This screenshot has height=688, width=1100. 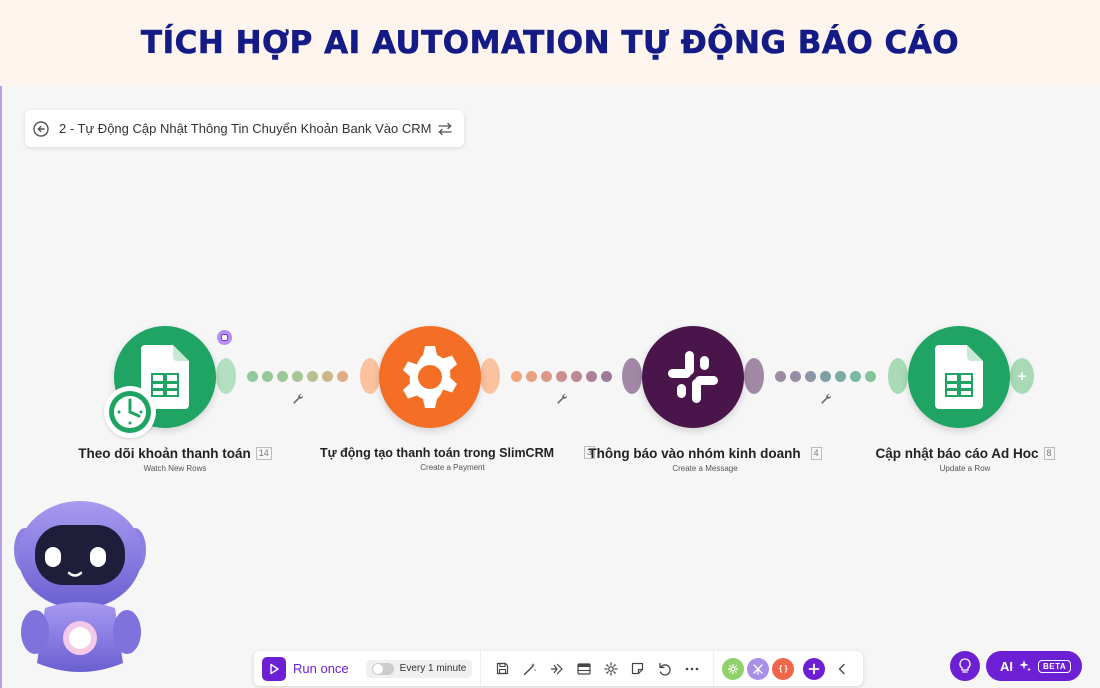 I want to click on toggle-switch, so click(x=382, y=668).